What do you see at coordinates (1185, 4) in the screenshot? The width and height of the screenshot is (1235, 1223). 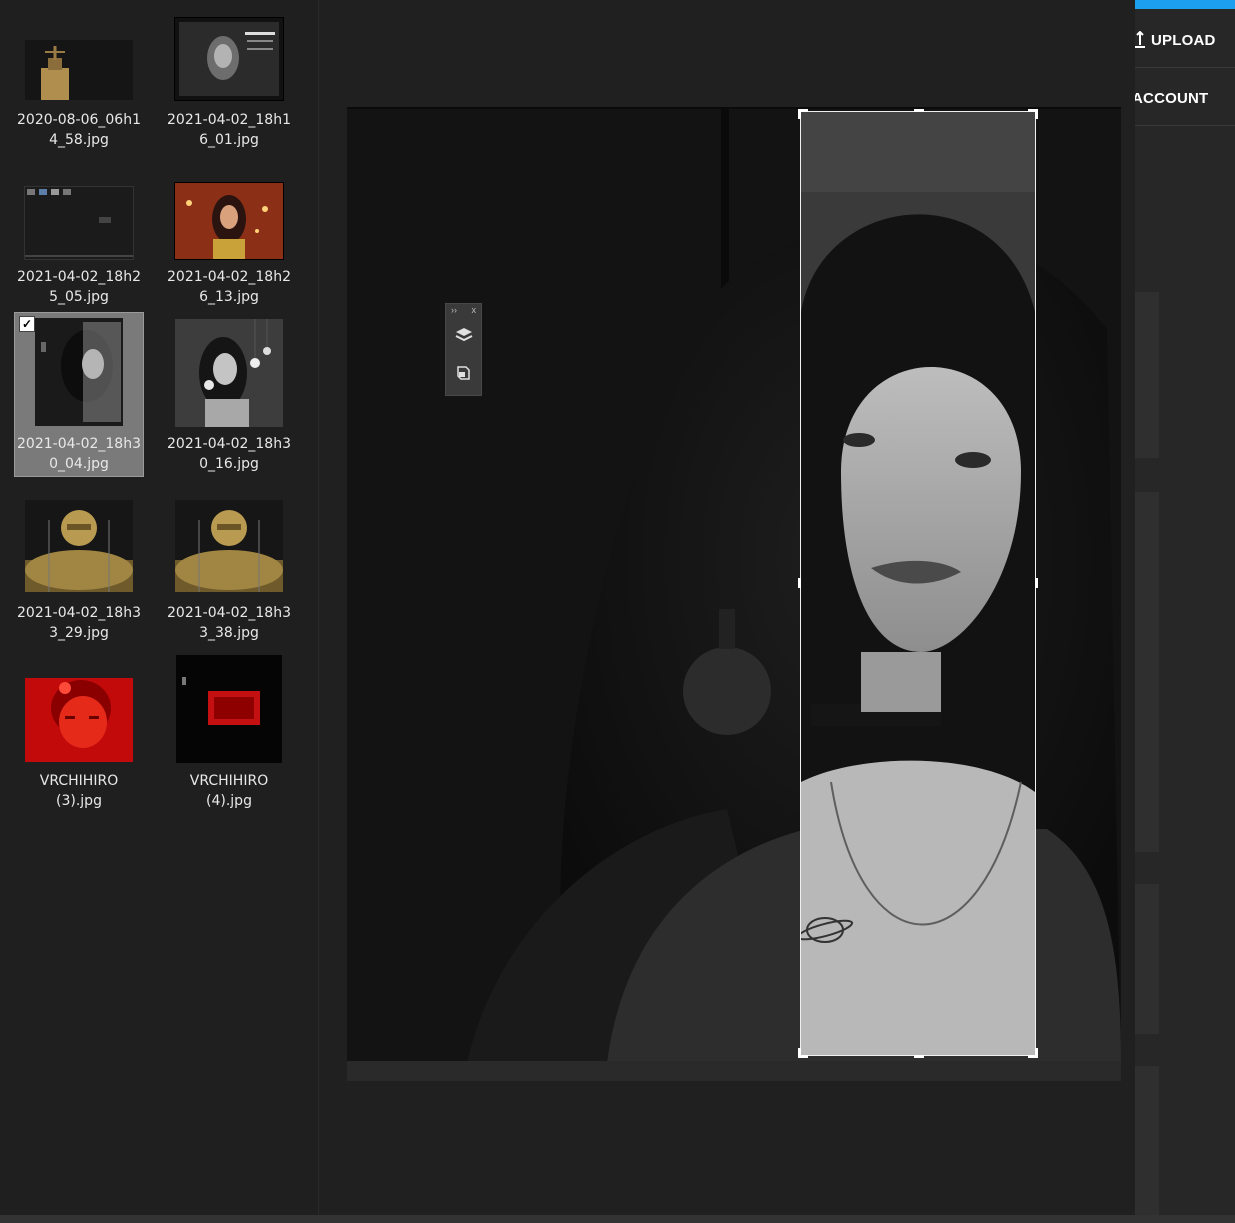 I see `accent-bar` at bounding box center [1185, 4].